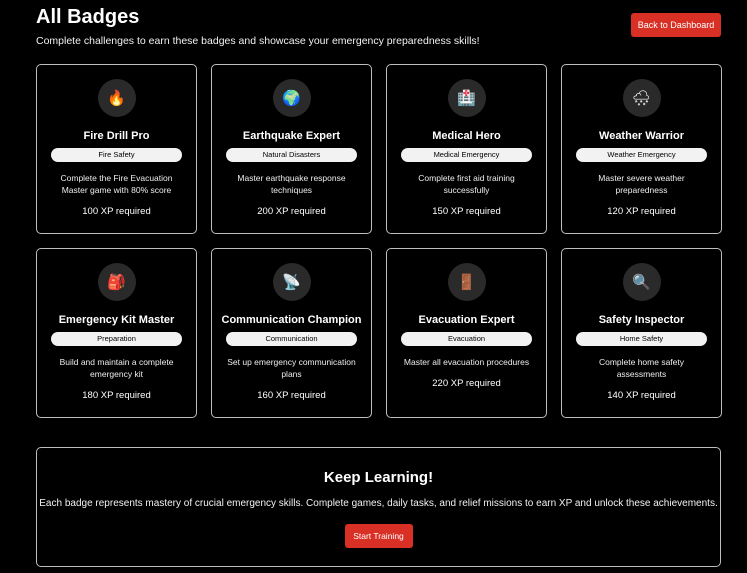  What do you see at coordinates (116, 320) in the screenshot?
I see `badge-title: Emergency Kit Master` at bounding box center [116, 320].